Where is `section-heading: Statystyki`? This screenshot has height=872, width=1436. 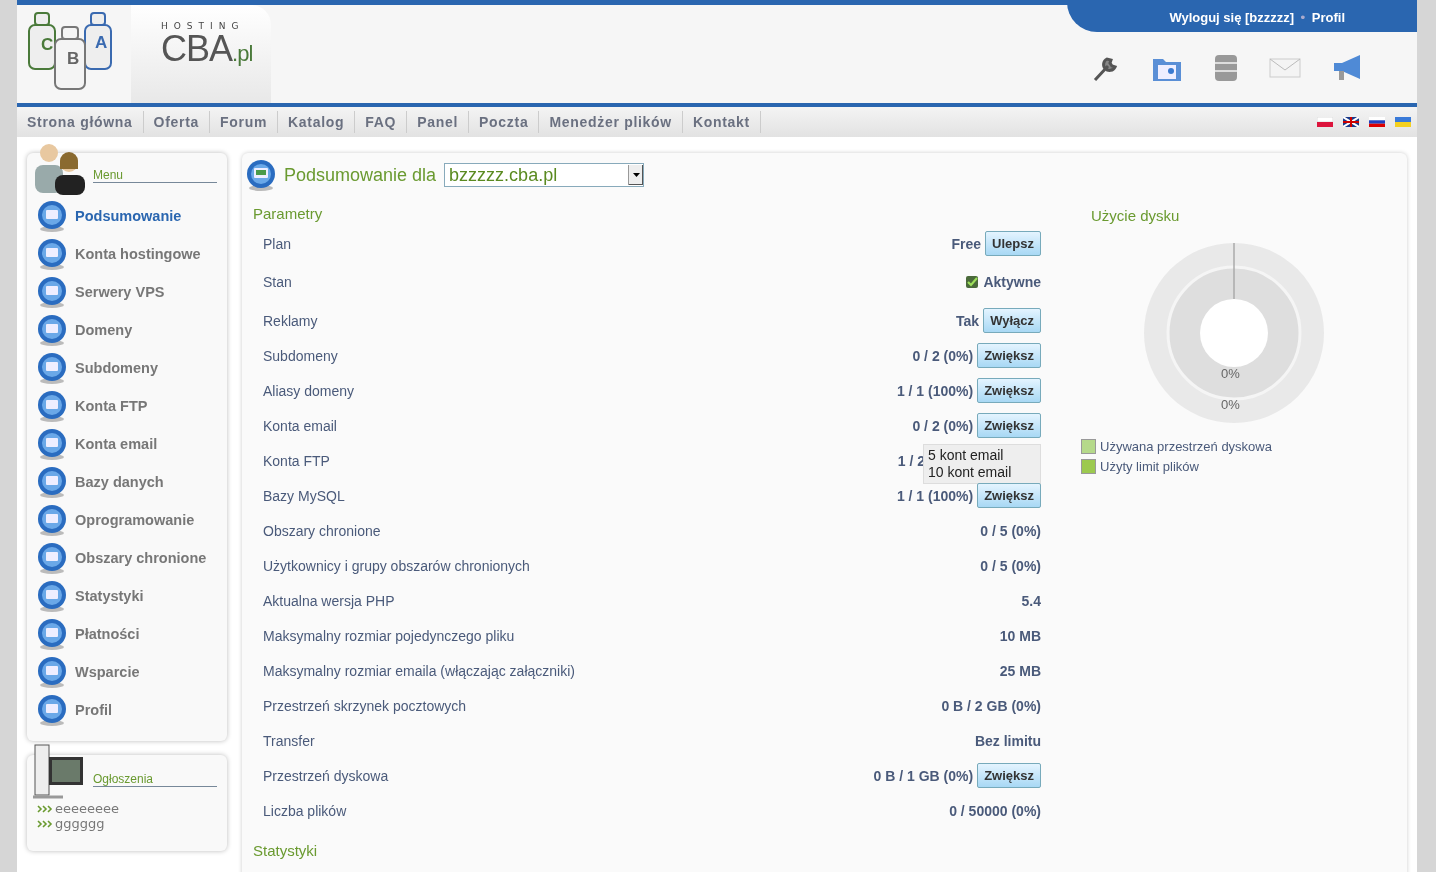 section-heading: Statystyki is located at coordinates (286, 850).